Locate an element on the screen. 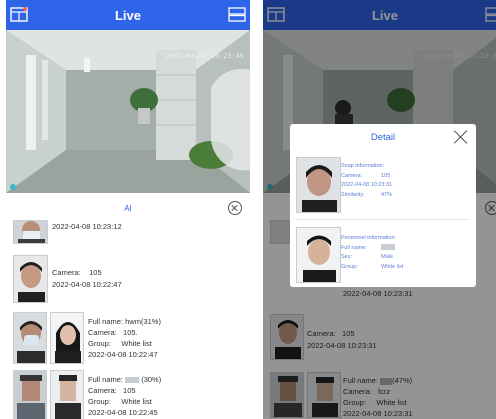 This screenshot has width=496, height=419. snap-camera: Camera: 105. is located at coordinates (113, 332).